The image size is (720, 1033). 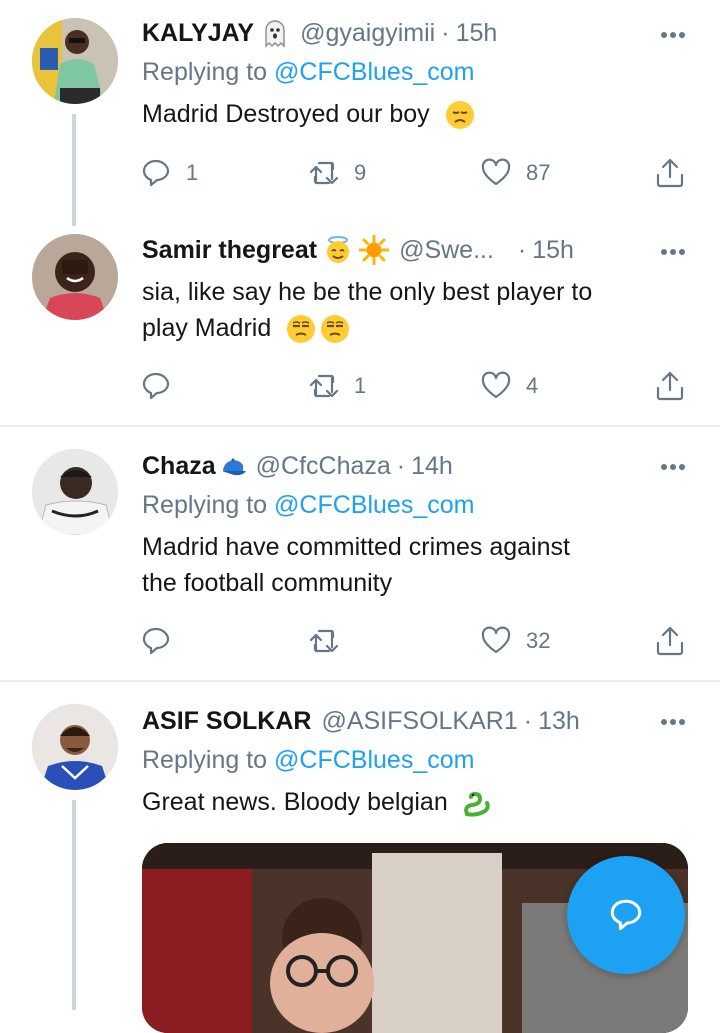 What do you see at coordinates (559, 721) in the screenshot?
I see `timestamp: 13h` at bounding box center [559, 721].